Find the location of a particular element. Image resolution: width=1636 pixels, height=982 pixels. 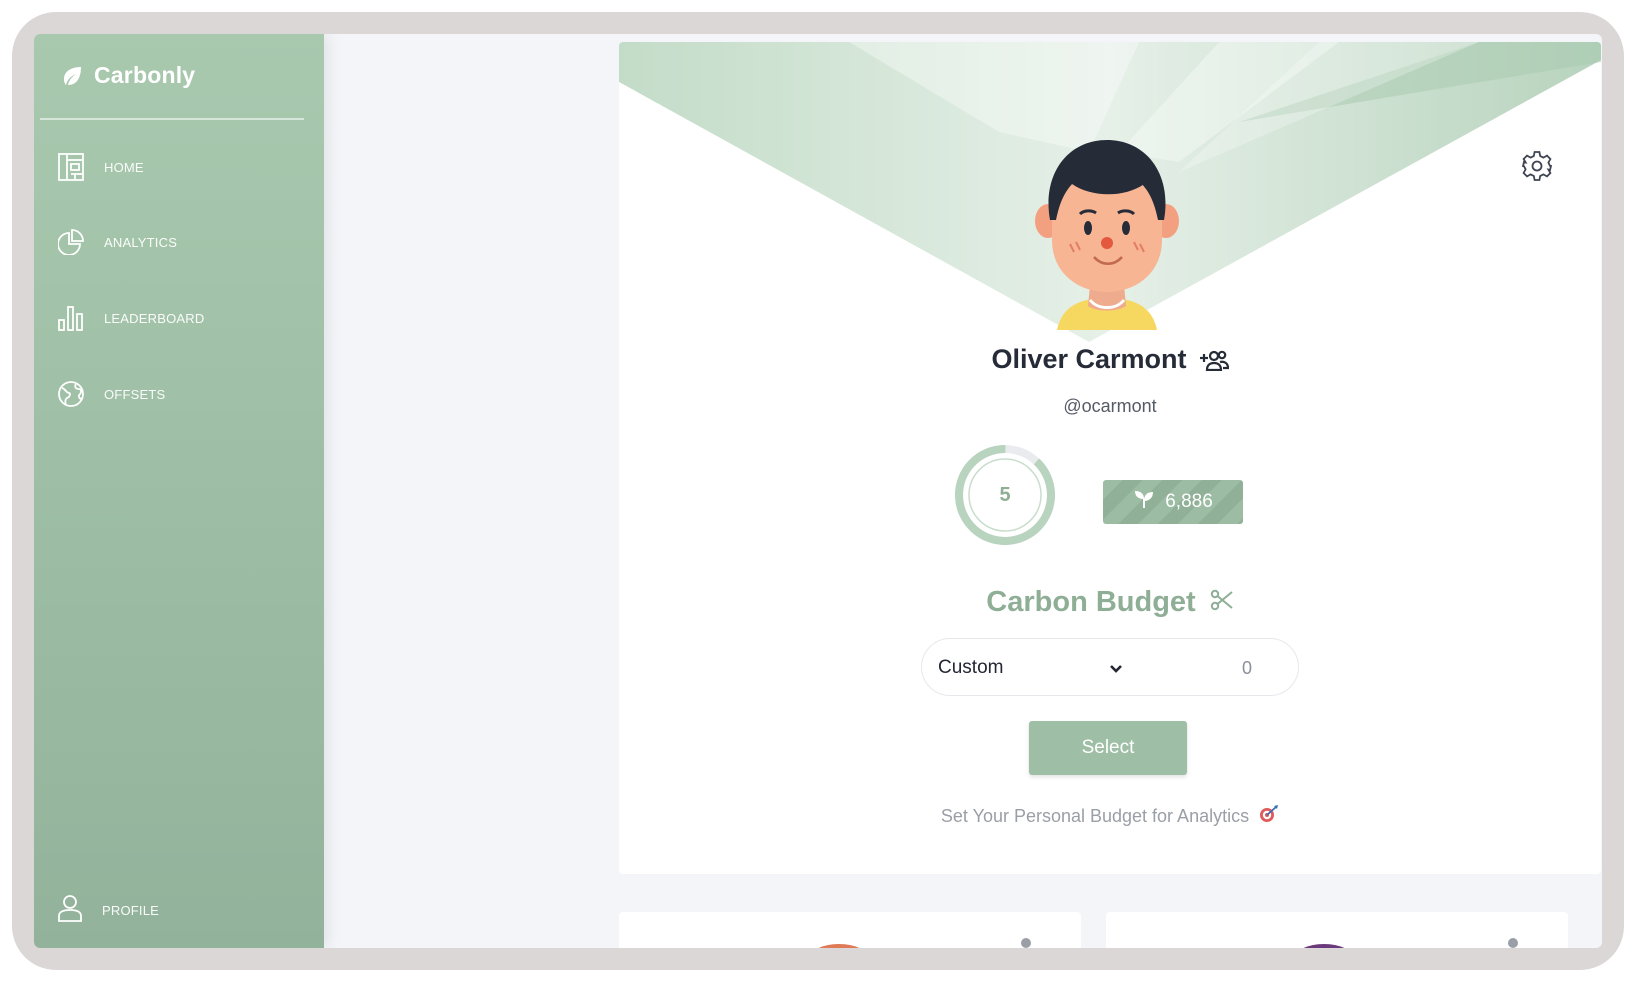

target-dart-icon is located at coordinates (1269, 816).